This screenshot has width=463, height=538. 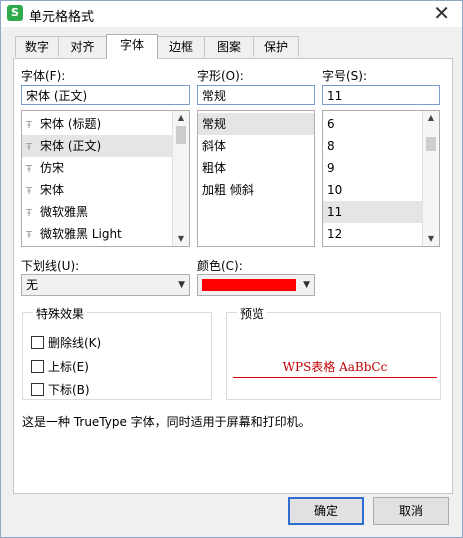 I want to click on size-list-scrollbar: ▲ ▼, so click(x=430, y=178).